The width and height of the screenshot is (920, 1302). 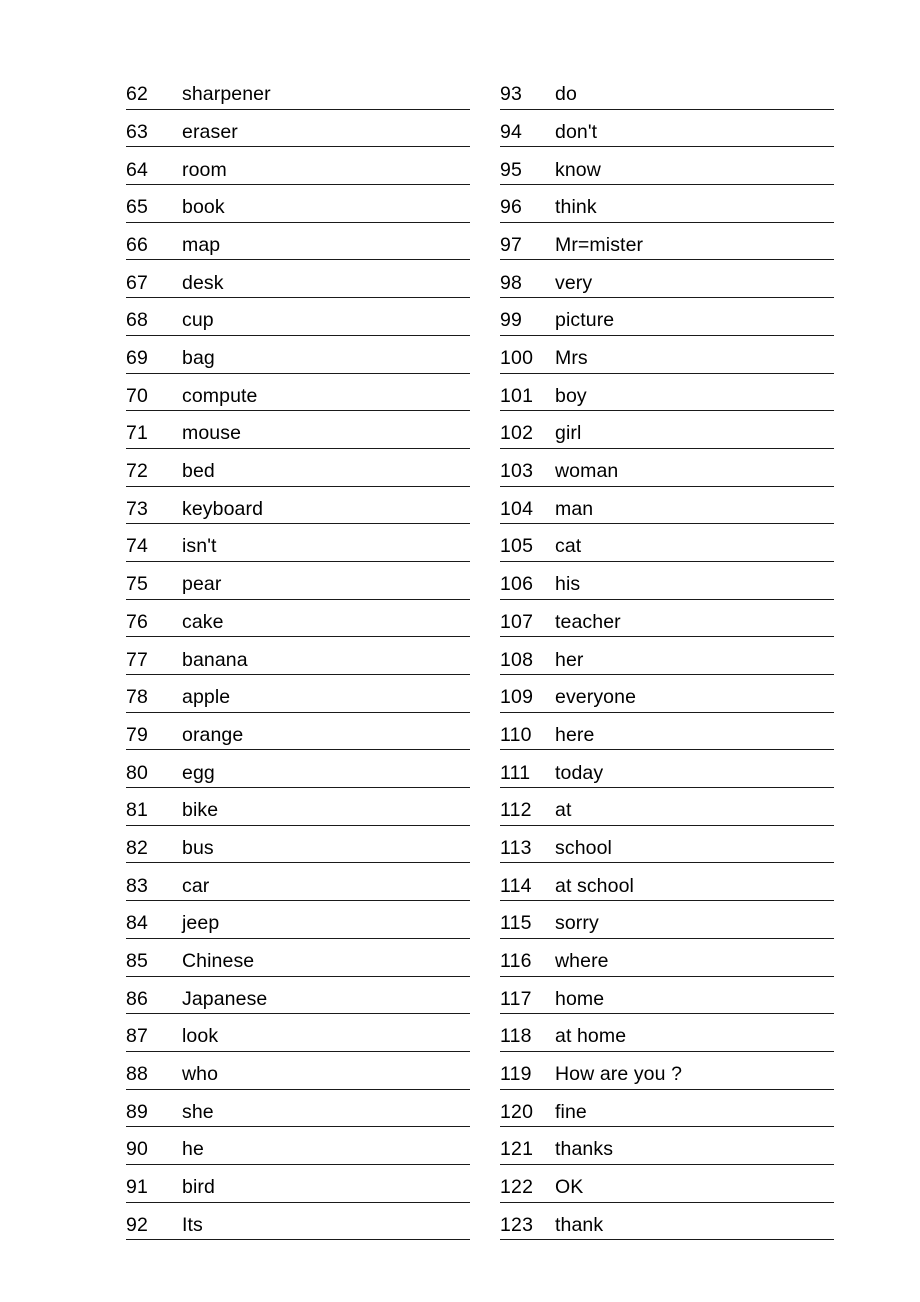 I want to click on vocabulary-row-number: 110, so click(x=516, y=734).